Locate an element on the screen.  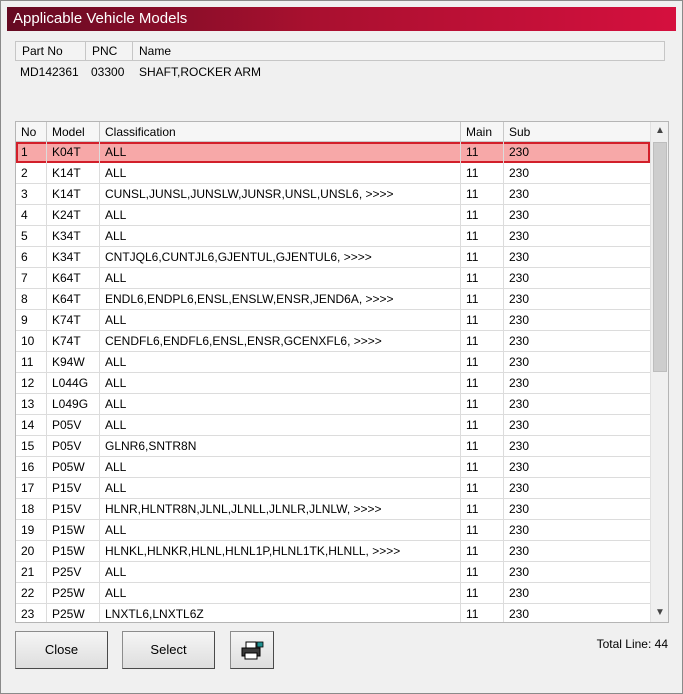
table-row: 19 P15W ALL 11 230 is located at coordinates (333, 530).